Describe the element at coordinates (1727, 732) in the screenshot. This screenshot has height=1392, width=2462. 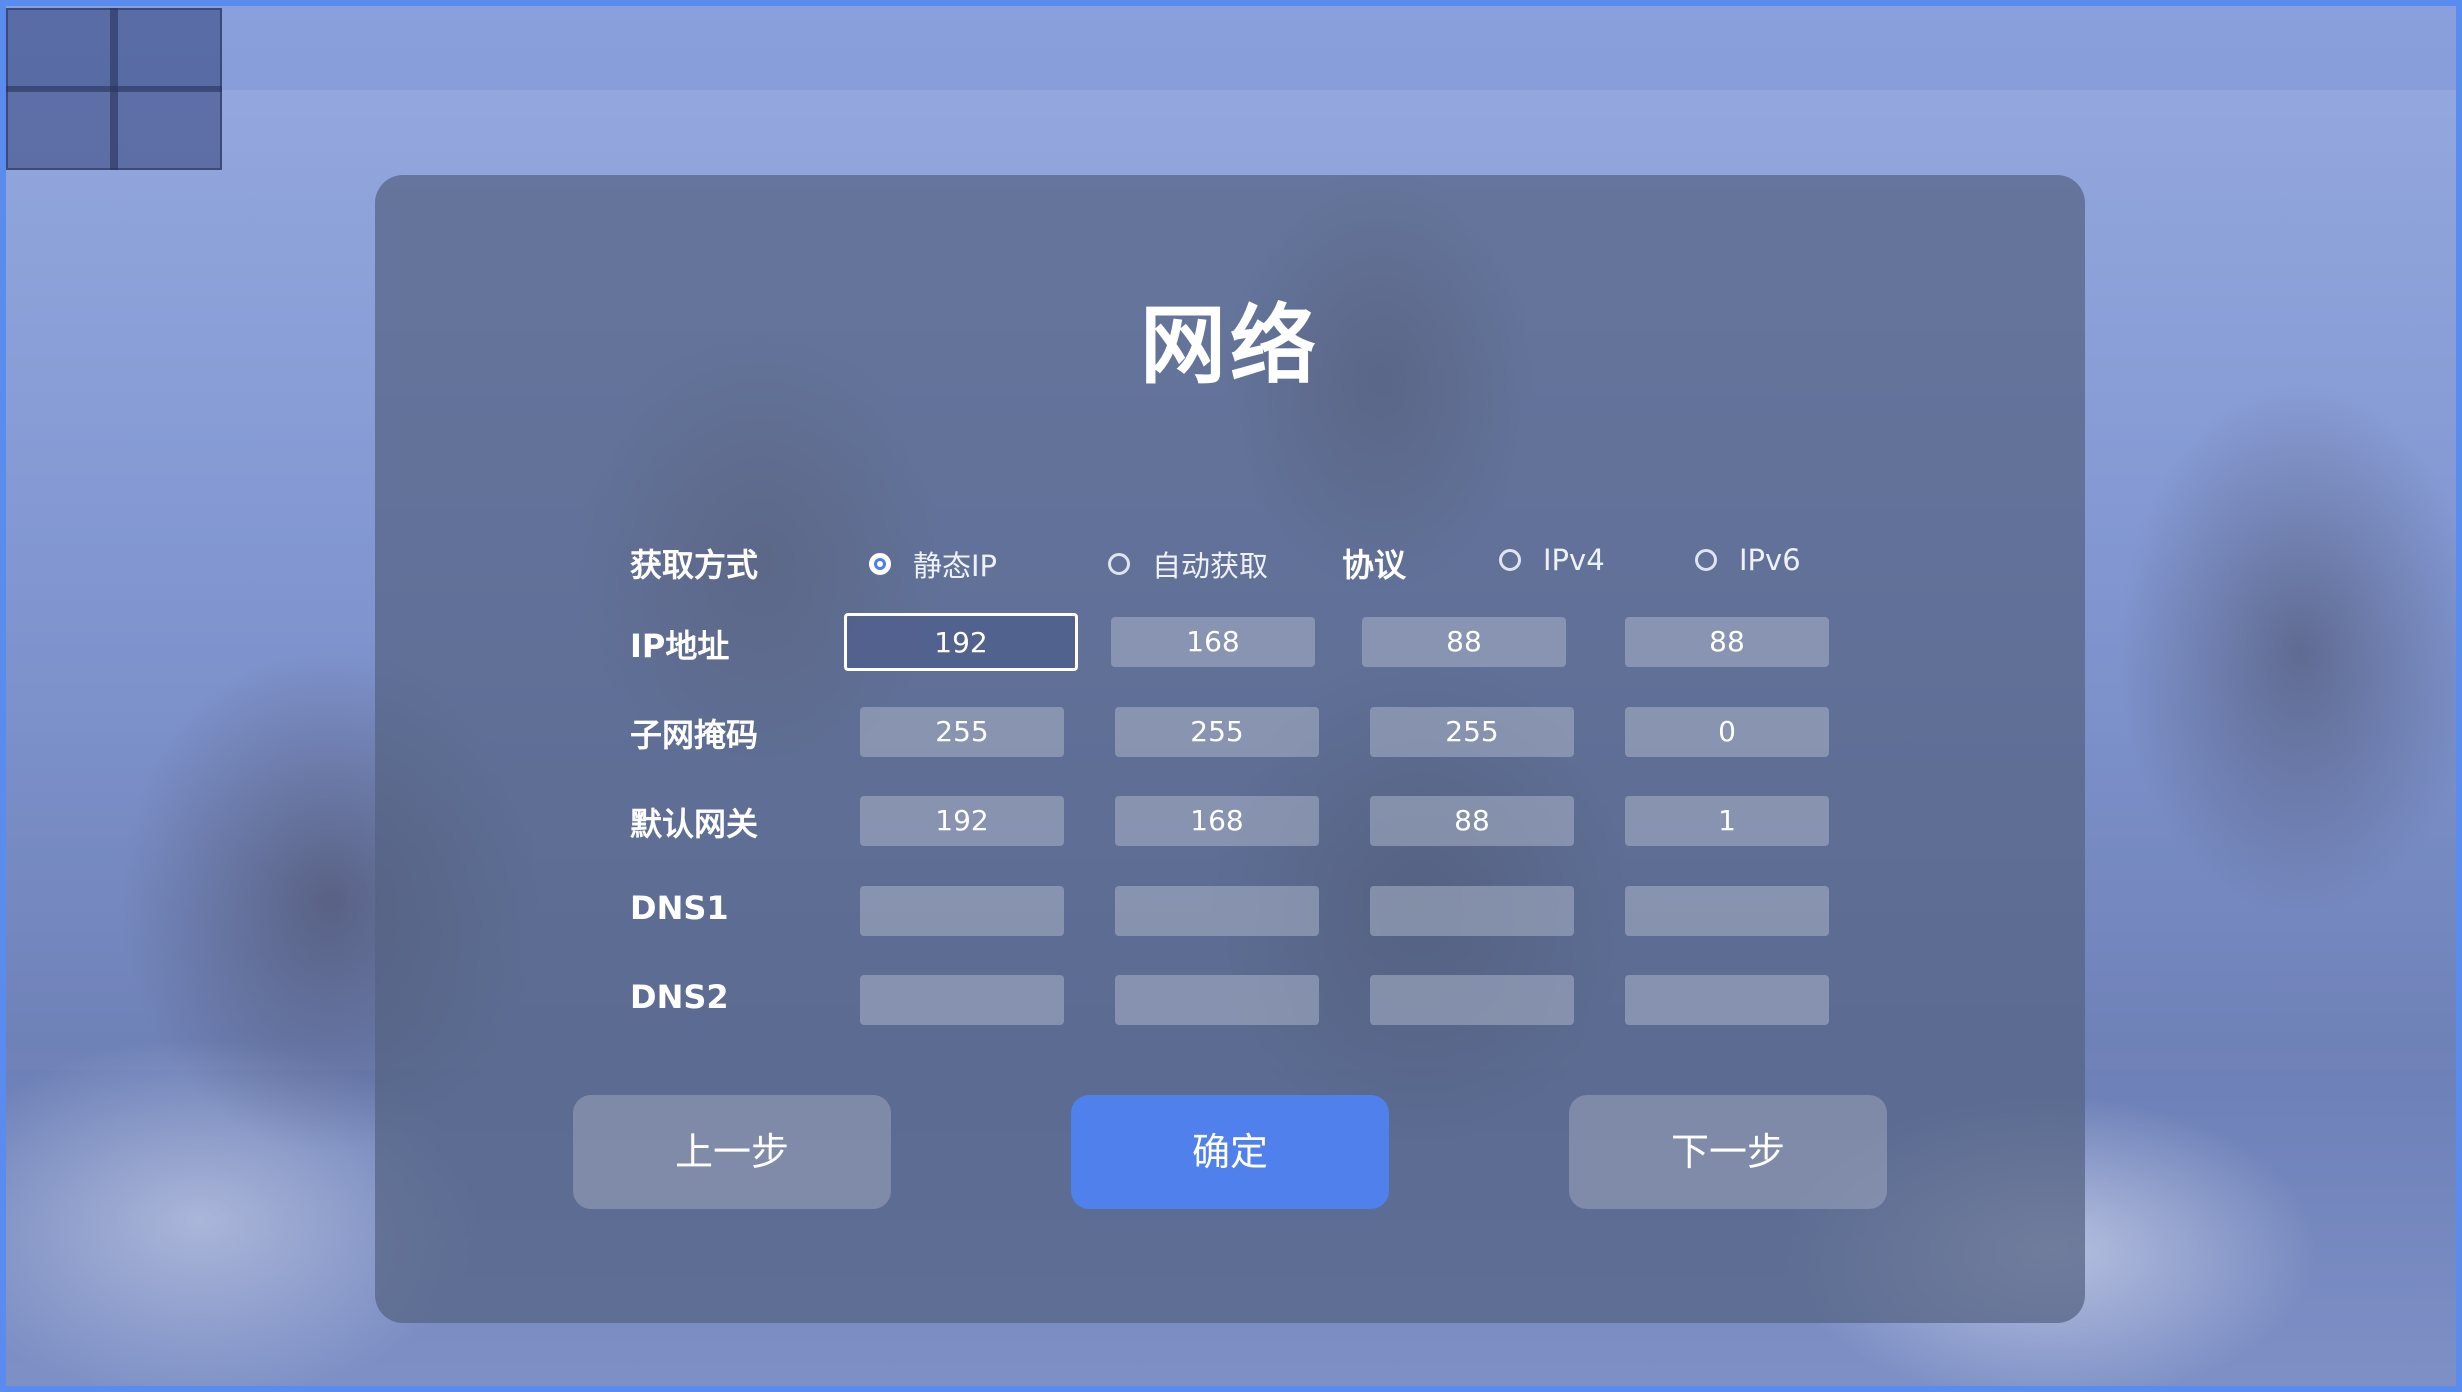
I see `mask-octet-4-input: 0` at that location.